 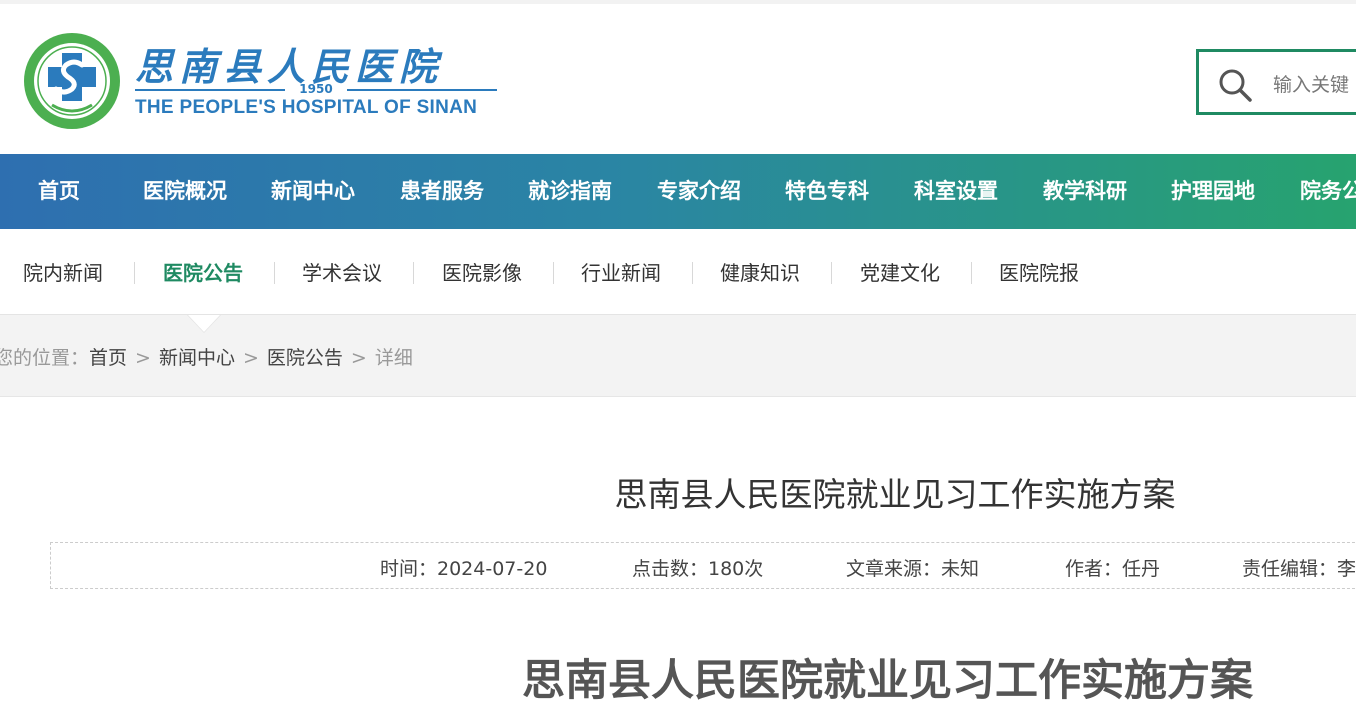 I want to click on main-nav-item-guide: 就诊指南, so click(x=570, y=191).